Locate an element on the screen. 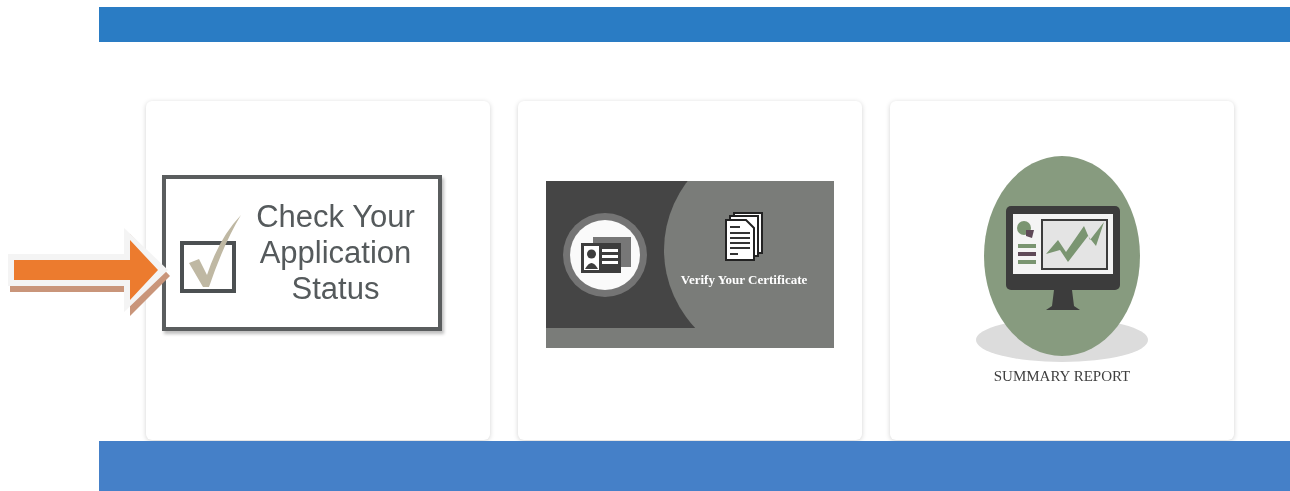 The image size is (1290, 491). id-card-icon is located at coordinates (605, 254).